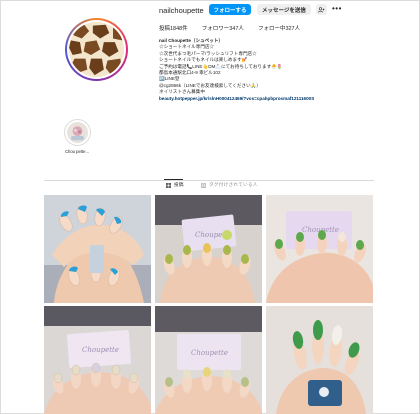 The height and width of the screenshot is (414, 420). What do you see at coordinates (321, 9) in the screenshot?
I see `person-add-icon` at bounding box center [321, 9].